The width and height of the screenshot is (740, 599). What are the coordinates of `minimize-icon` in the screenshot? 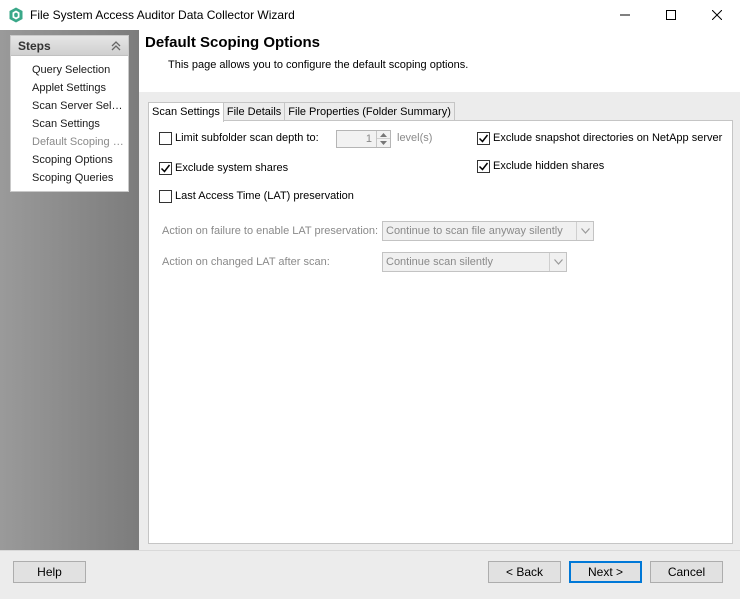 It's located at (625, 15).